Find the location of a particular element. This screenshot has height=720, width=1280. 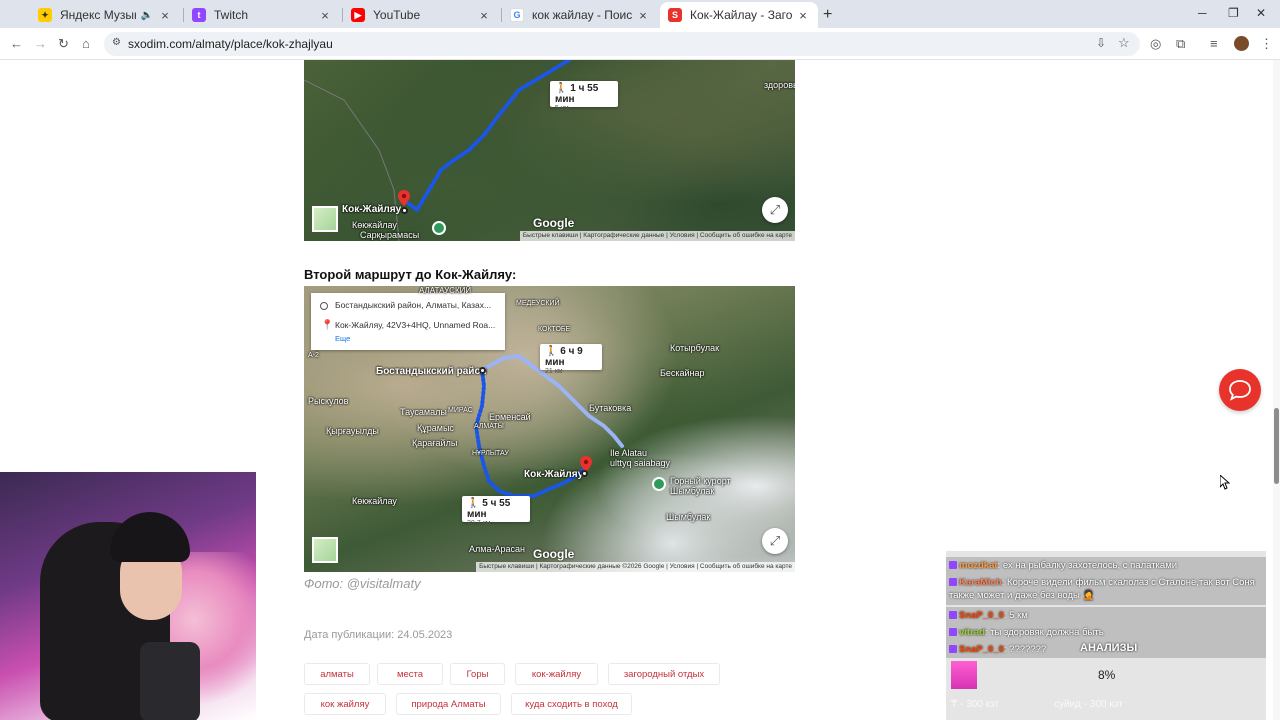

mouse-cursor-icon is located at coordinates (1225, 484).